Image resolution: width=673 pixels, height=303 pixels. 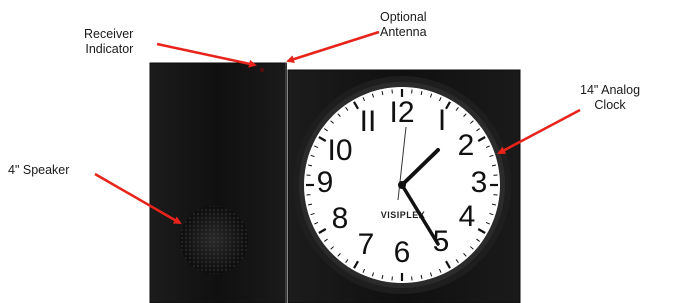 What do you see at coordinates (442, 120) in the screenshot?
I see `numeral-1: I` at bounding box center [442, 120].